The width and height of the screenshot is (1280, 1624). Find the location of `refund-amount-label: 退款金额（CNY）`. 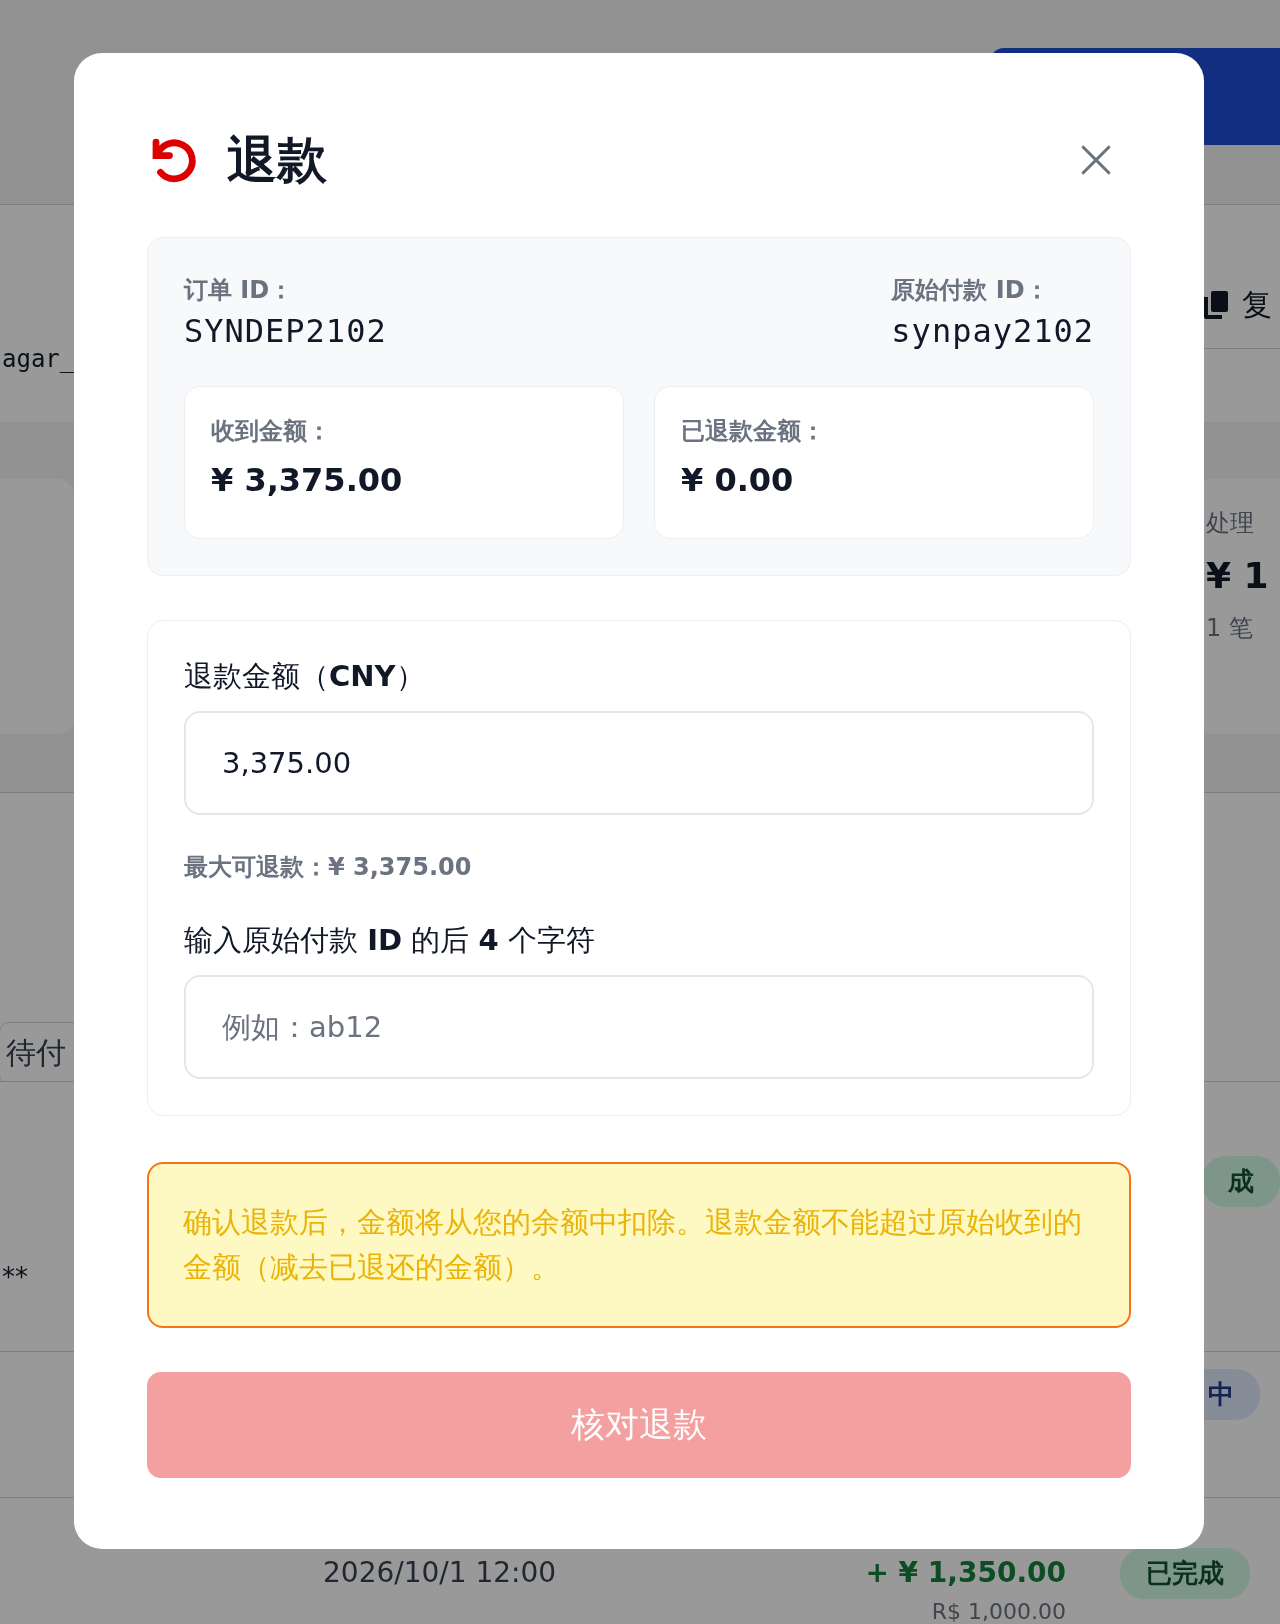

refund-amount-label: 退款金额（CNY） is located at coordinates (305, 676).